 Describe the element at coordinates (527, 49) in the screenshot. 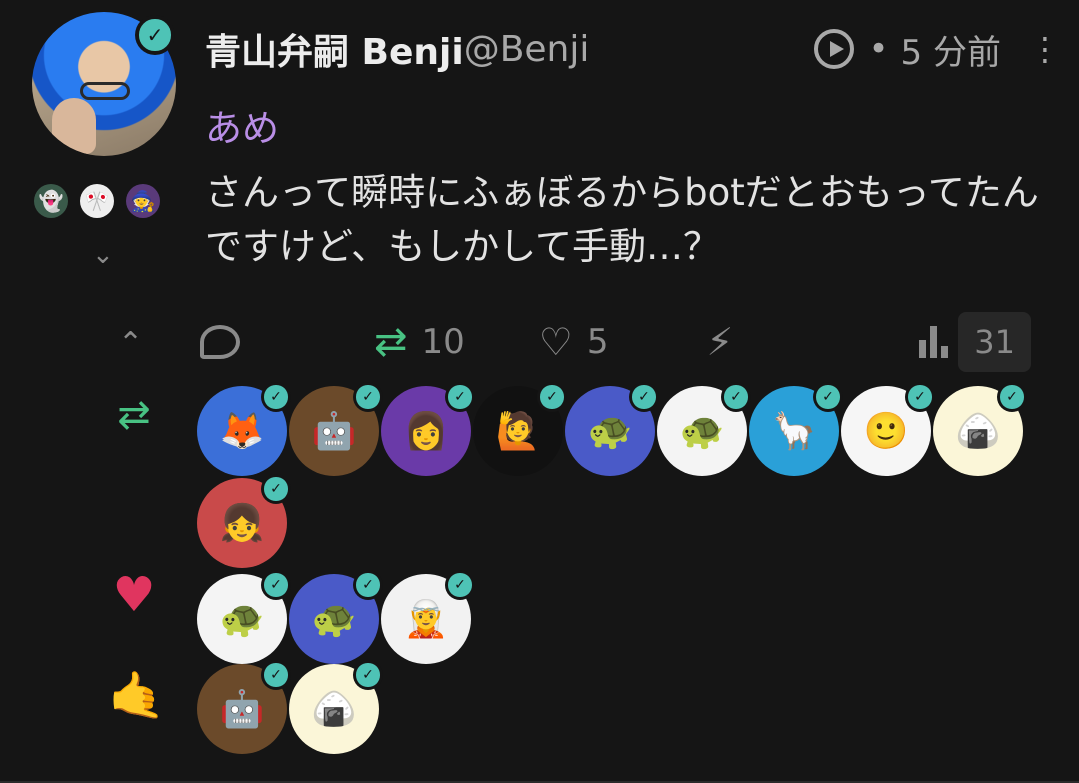

I see `author-handle: @Benji` at that location.